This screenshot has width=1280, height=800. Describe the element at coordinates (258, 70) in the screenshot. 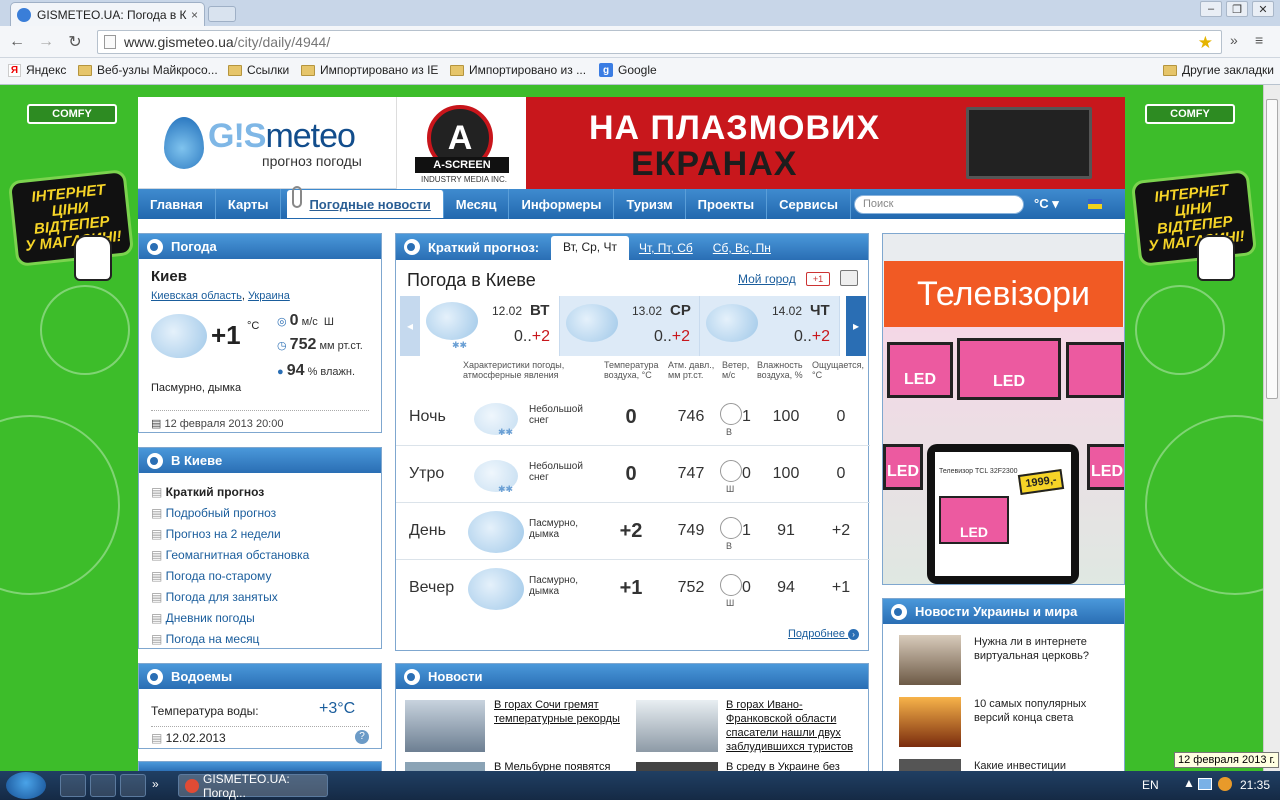

I see `bookmark-folder: Ссылки` at that location.